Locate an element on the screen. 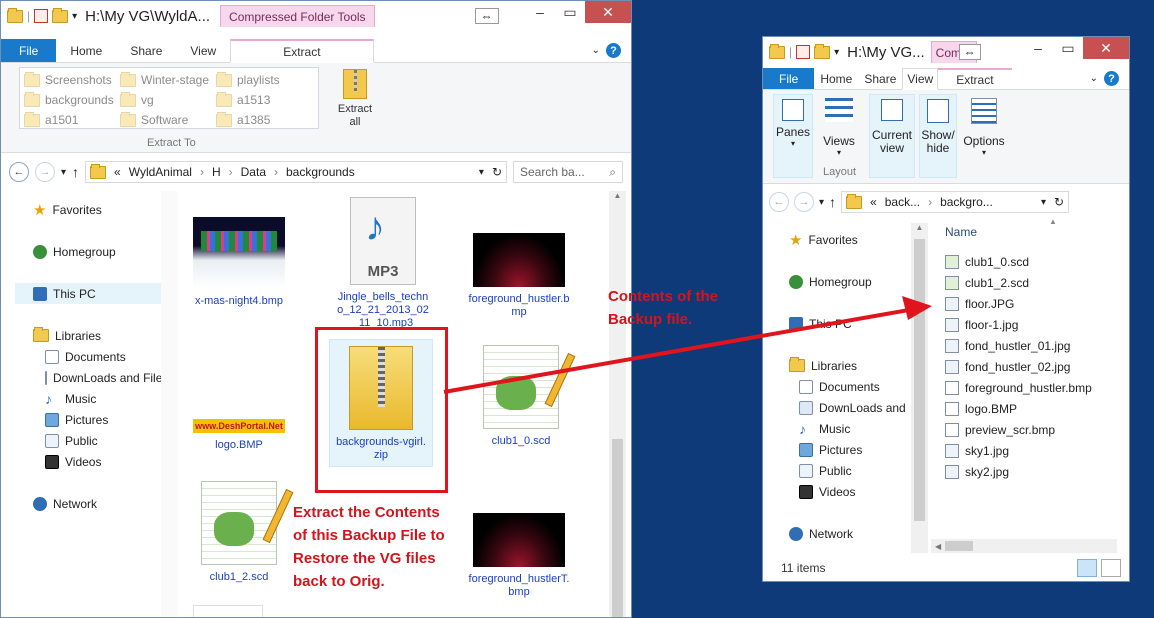  resize-arrows-icon: ⇔ is located at coordinates (486, 16).